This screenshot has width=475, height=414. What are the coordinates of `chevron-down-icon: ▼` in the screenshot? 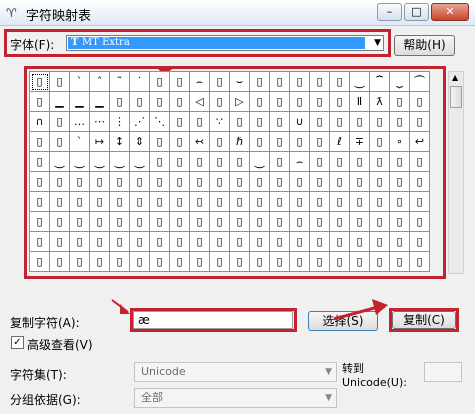 It's located at (328, 398).